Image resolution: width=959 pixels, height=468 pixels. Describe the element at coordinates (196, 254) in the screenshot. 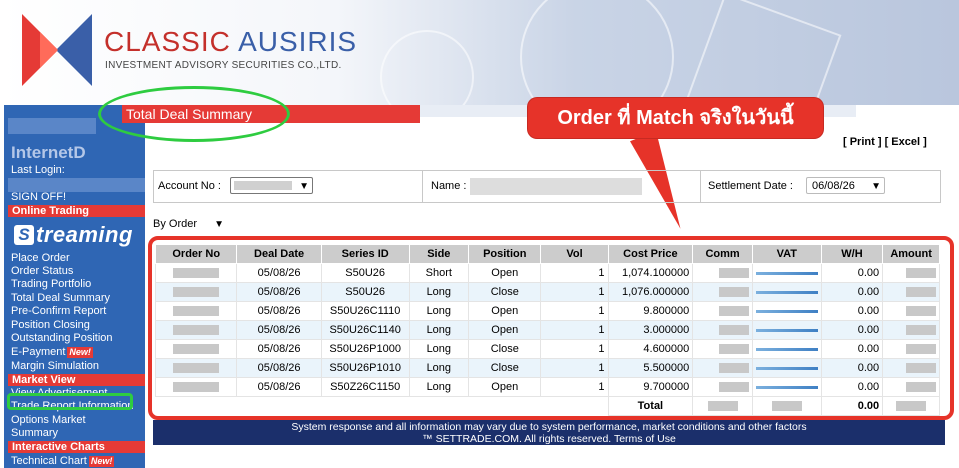

I see `col-order-no: Order No` at that location.